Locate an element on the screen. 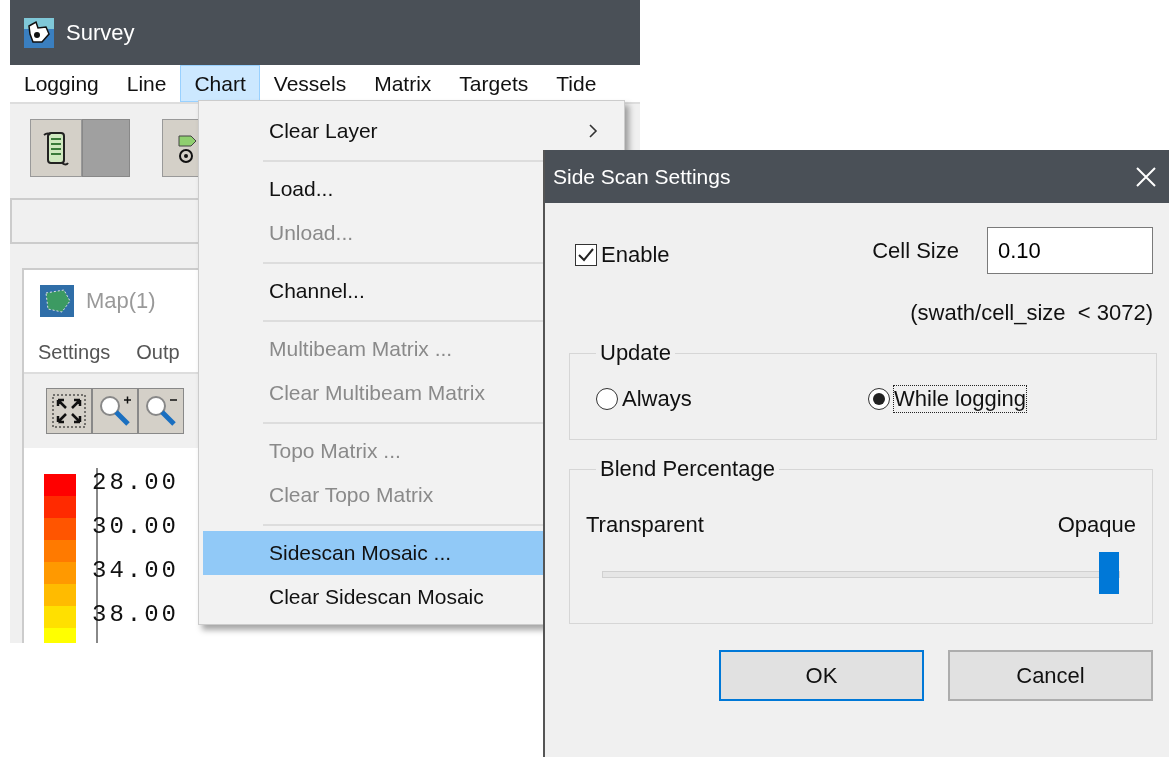 This screenshot has width=1169, height=757. zoom-in-icon is located at coordinates (115, 411).